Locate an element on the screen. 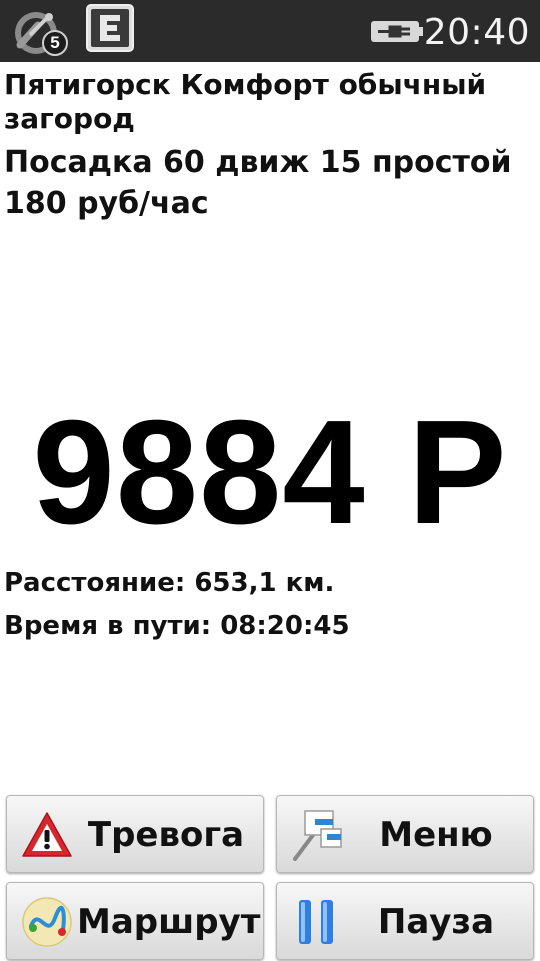  alarm-button: Тревога is located at coordinates (135, 834).